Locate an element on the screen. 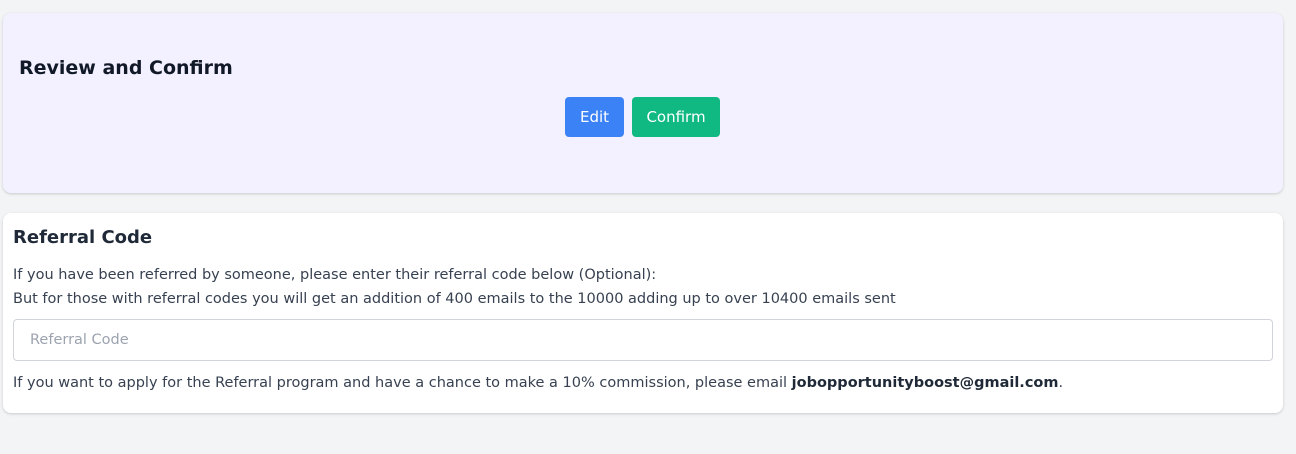  referral-note-period: . is located at coordinates (1061, 383).